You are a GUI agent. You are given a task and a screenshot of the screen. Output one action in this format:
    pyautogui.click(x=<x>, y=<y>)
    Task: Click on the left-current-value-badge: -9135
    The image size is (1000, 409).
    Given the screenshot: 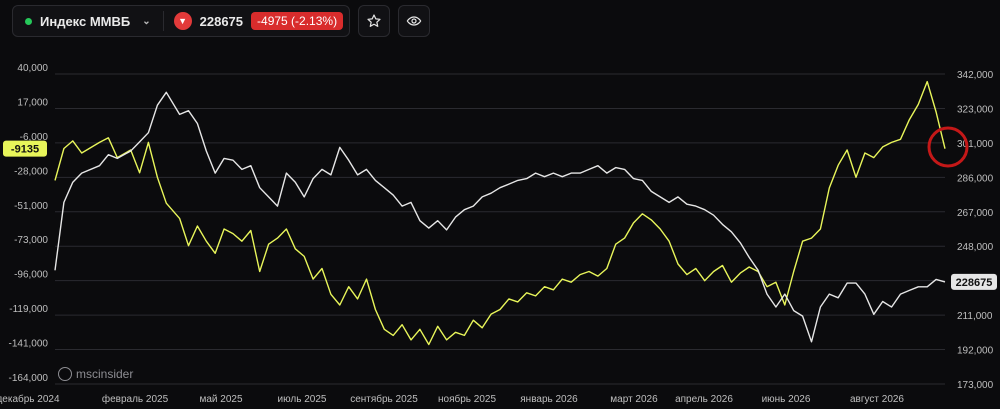 What is the action you would take?
    pyautogui.click(x=25, y=148)
    